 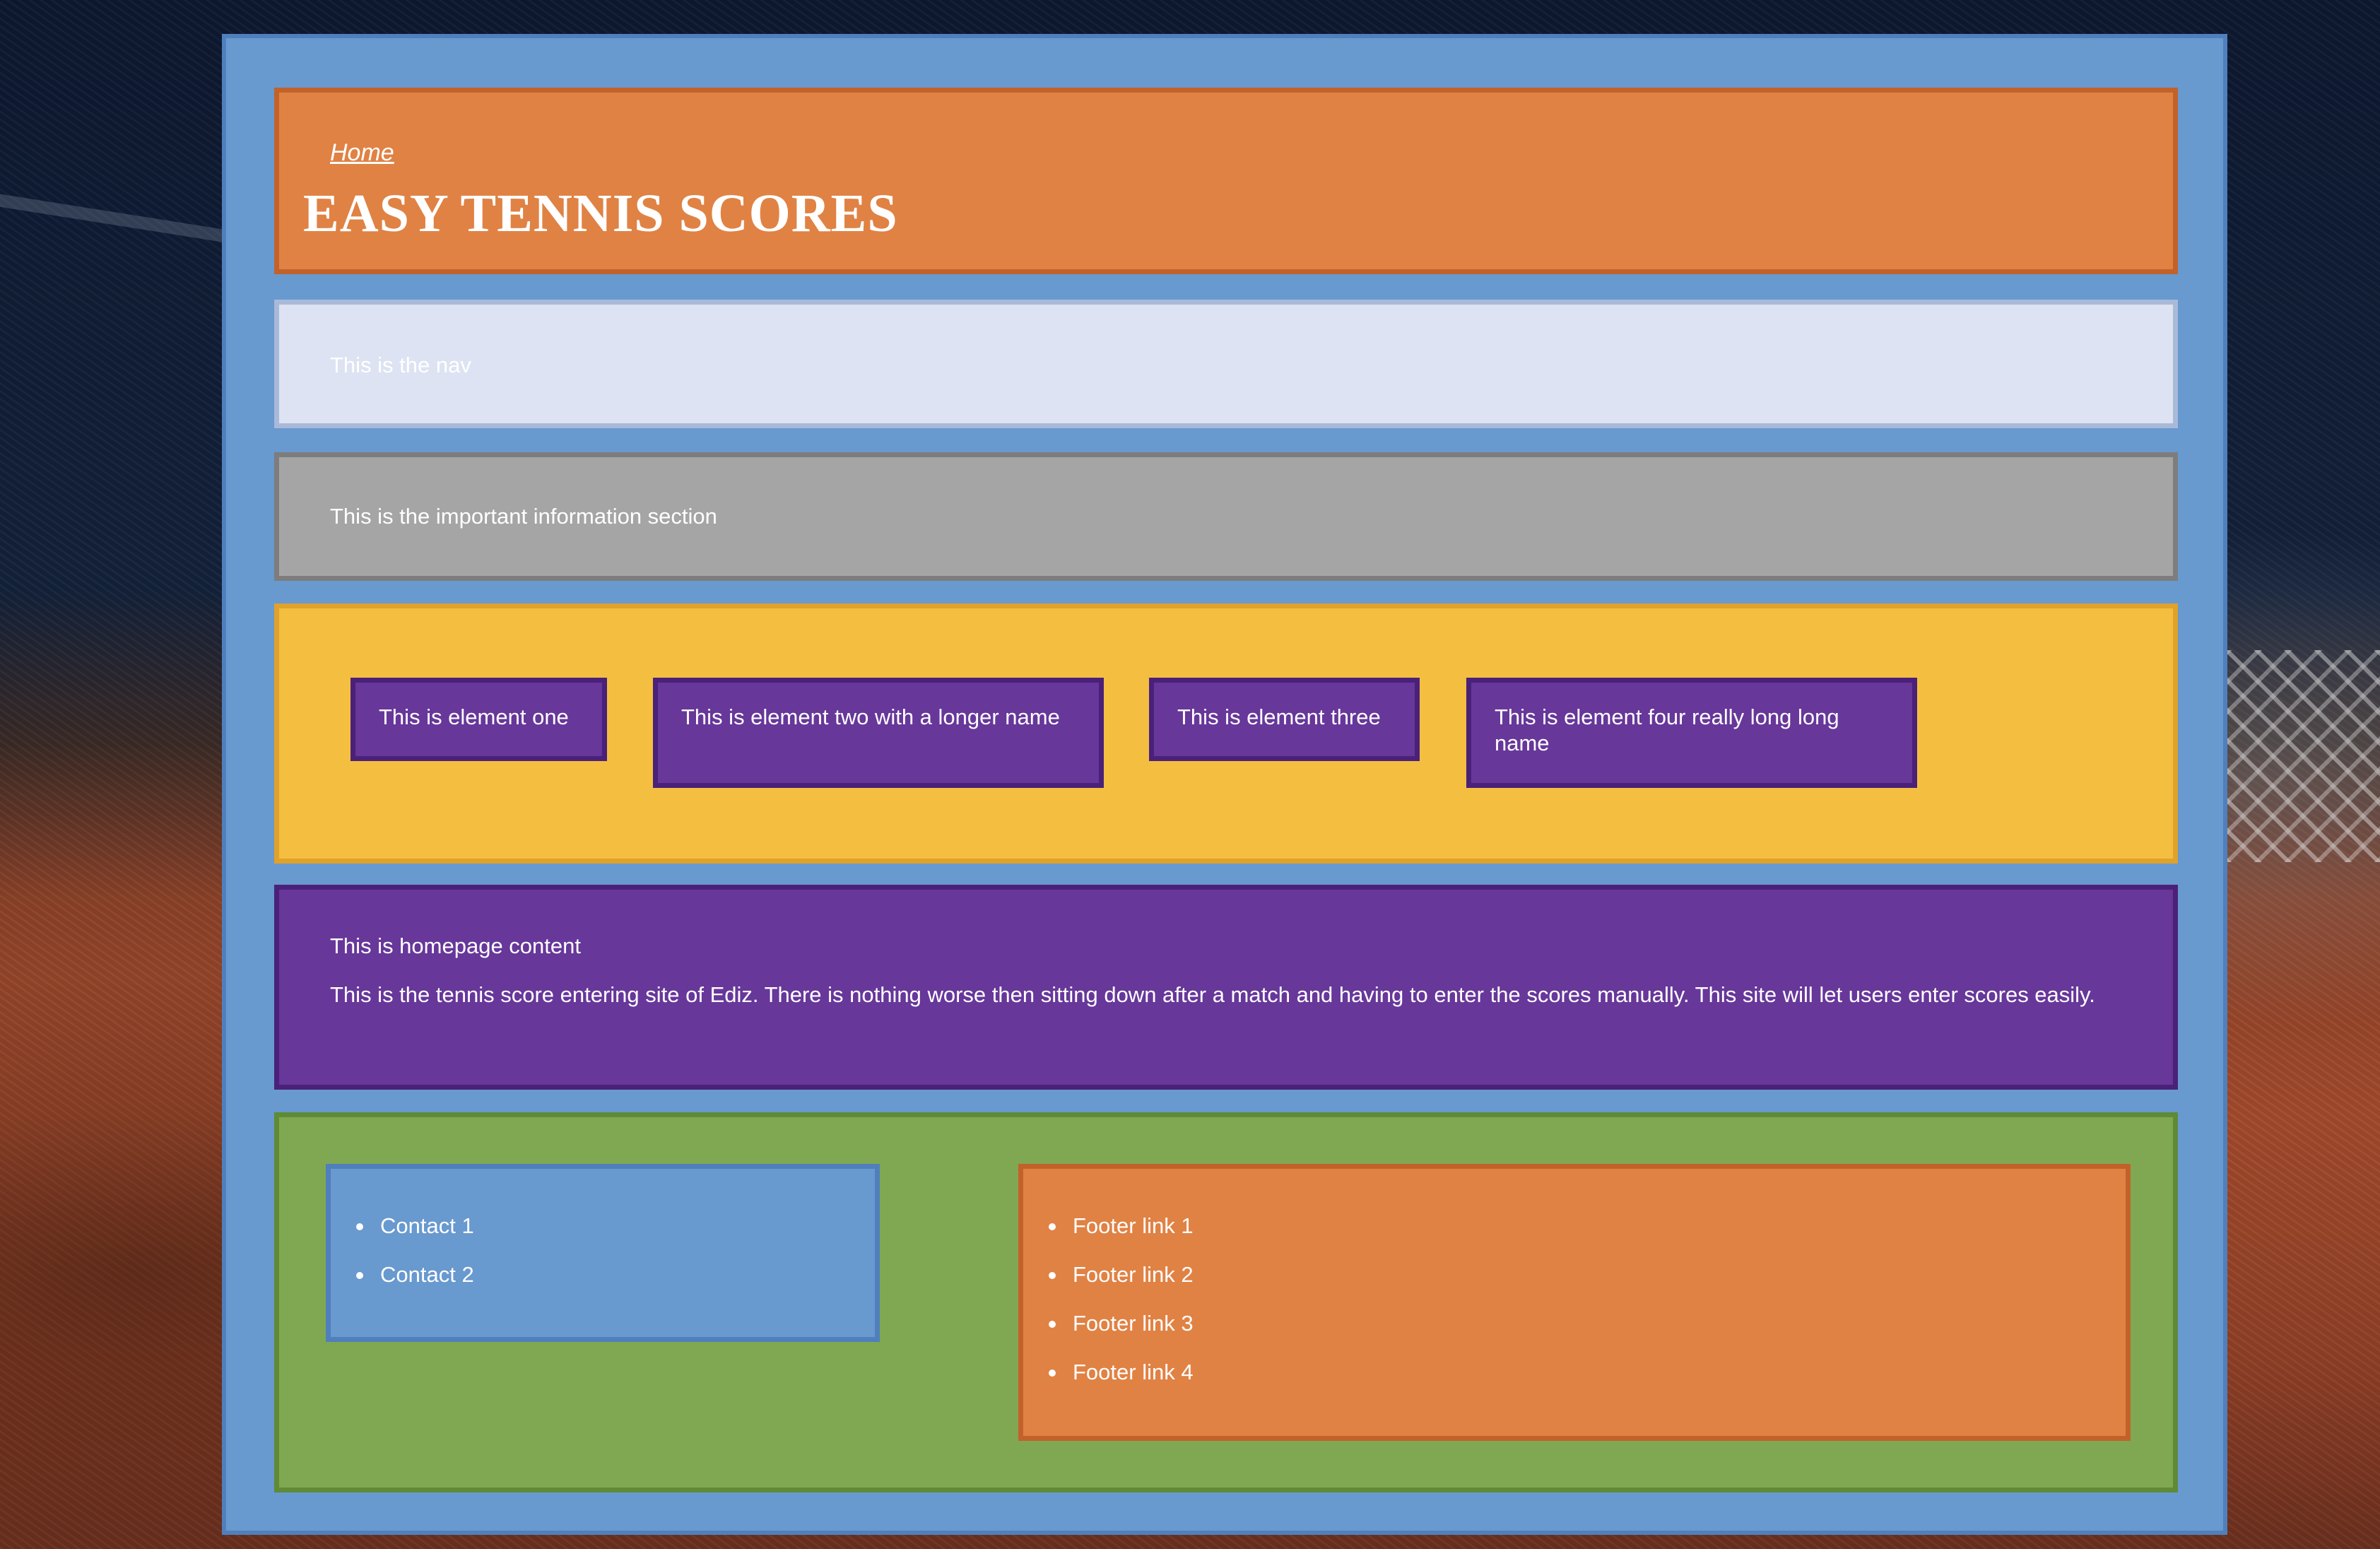 I want to click on element-three: This is element three, so click(x=1284, y=719).